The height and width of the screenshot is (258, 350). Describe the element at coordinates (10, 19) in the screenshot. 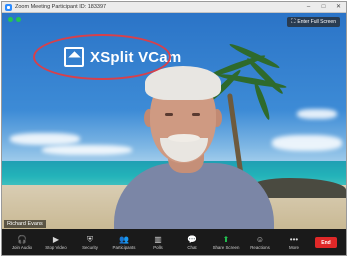

I see `status-indicator-icon` at that location.